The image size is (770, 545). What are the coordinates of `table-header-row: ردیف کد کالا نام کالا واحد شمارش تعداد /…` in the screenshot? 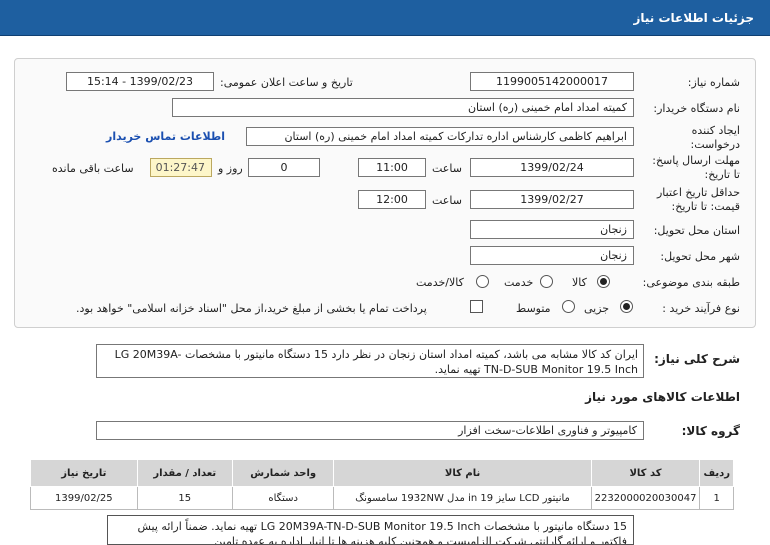 It's located at (382, 473).